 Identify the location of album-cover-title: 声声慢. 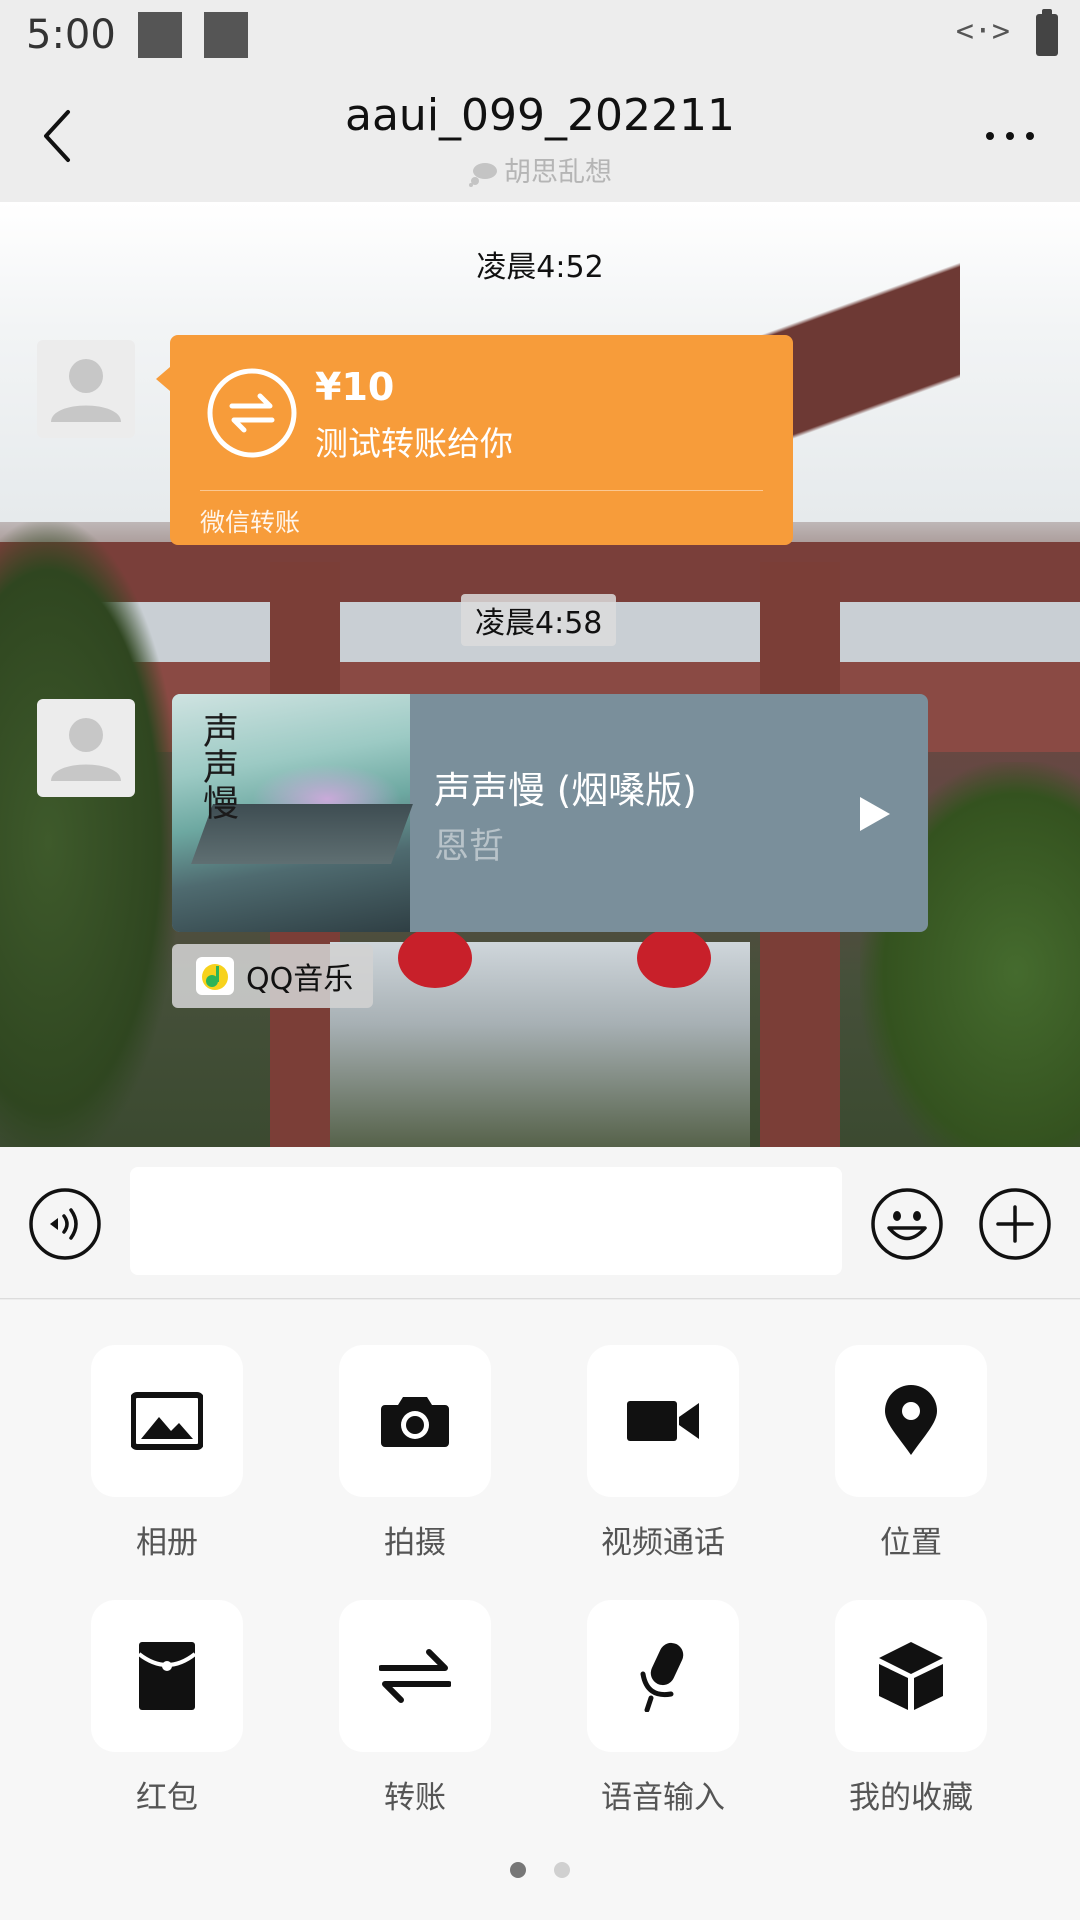
(217, 766).